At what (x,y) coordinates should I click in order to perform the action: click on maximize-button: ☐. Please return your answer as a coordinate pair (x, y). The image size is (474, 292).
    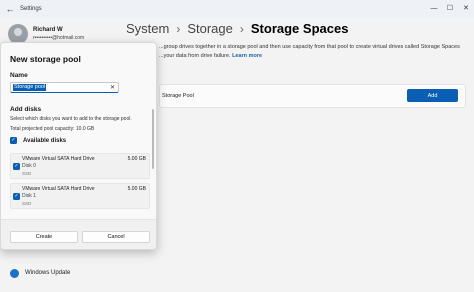
    Looking at the image, I should click on (450, 9).